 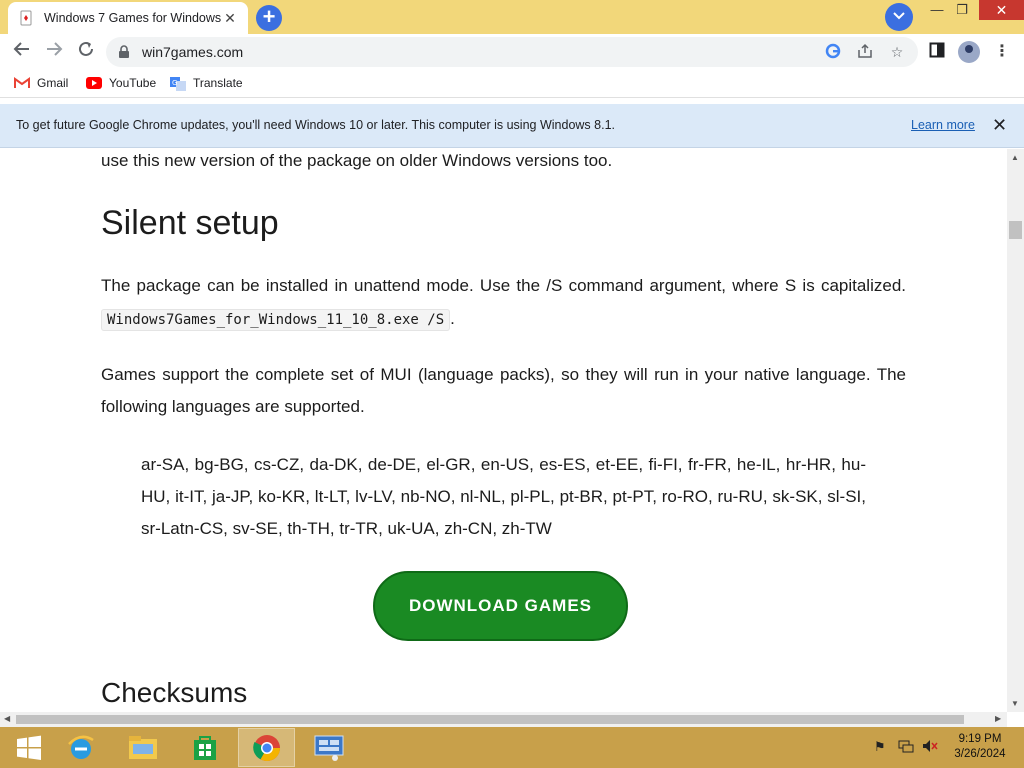 What do you see at coordinates (512, 17) in the screenshot?
I see `tab-strip: Windows 7 Games for Windows ✕ + — ❐ ✕` at bounding box center [512, 17].